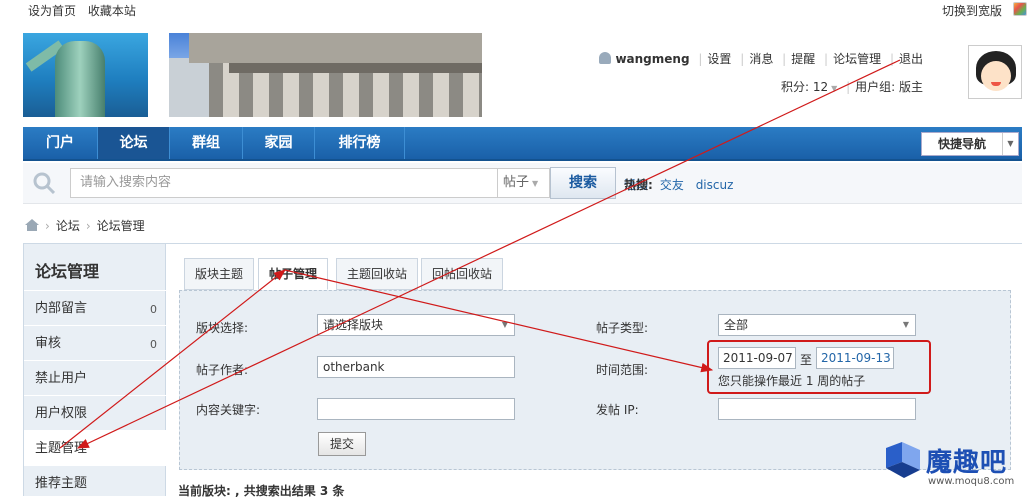  I want to click on nav-portal: 门户, so click(60, 143).